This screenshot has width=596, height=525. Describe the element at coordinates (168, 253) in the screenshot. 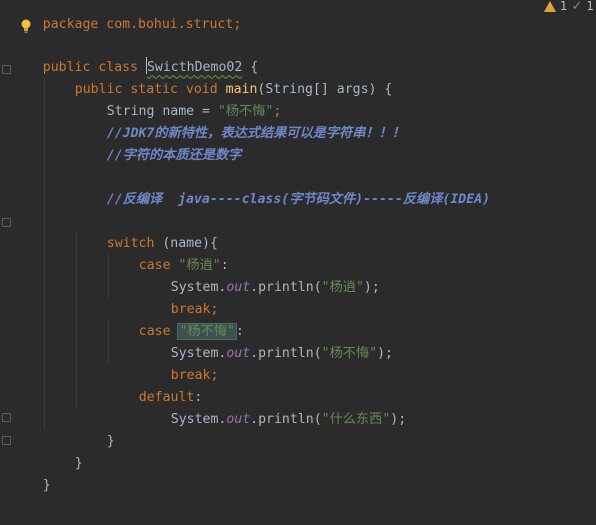

I see `code-line-case-1: case "杨逍":` at that location.